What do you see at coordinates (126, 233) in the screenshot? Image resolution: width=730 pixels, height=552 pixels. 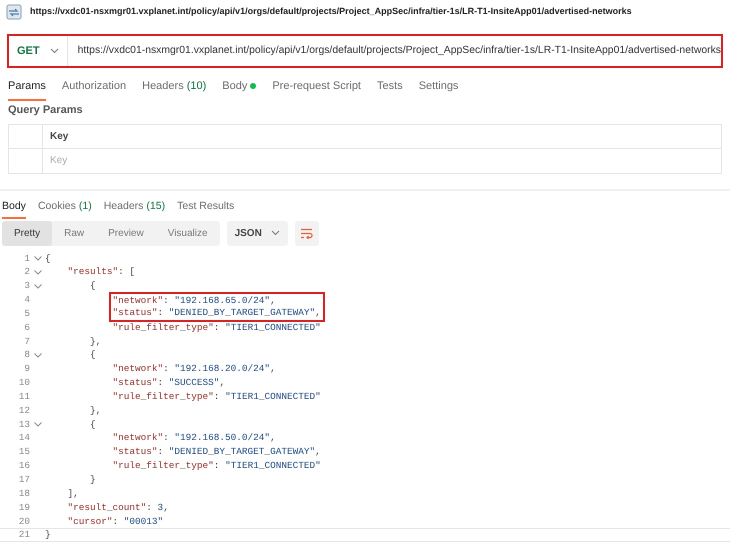 I see `view-mode-tab: Preview` at bounding box center [126, 233].